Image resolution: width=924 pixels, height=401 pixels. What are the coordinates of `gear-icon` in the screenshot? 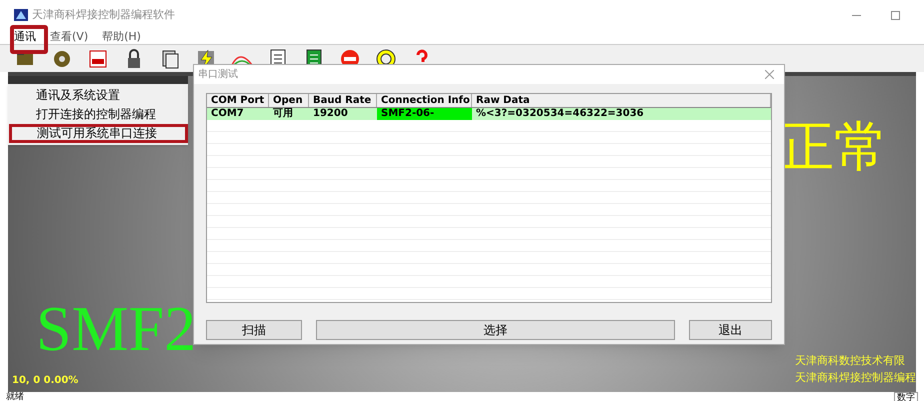 It's located at (62, 58).